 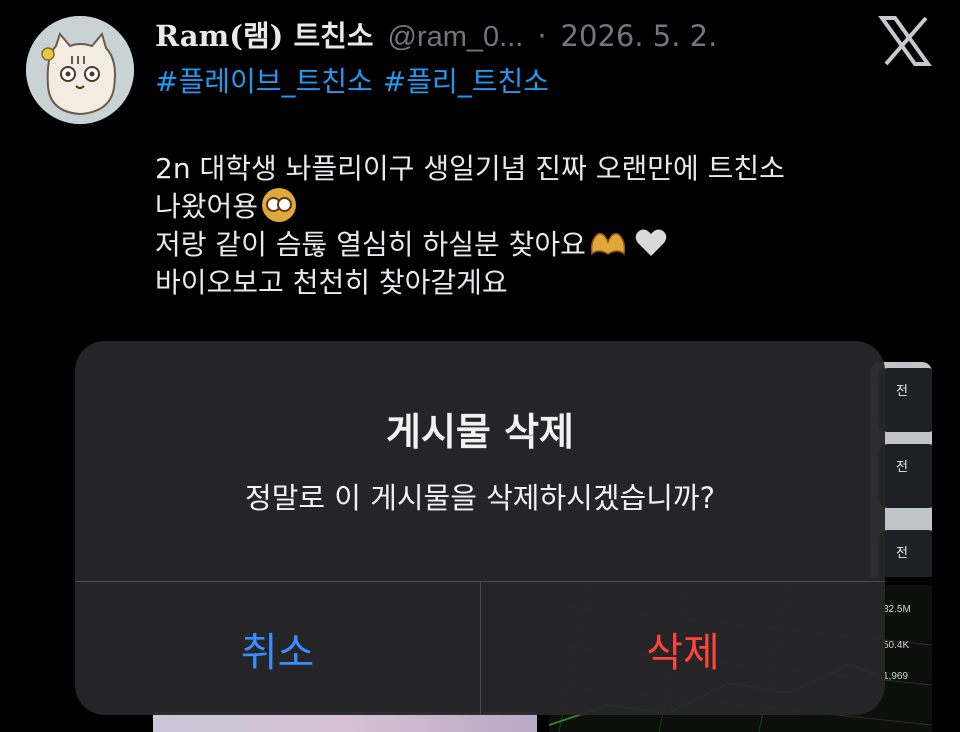 What do you see at coordinates (207, 206) in the screenshot?
I see `post-text: 나왔어용` at bounding box center [207, 206].